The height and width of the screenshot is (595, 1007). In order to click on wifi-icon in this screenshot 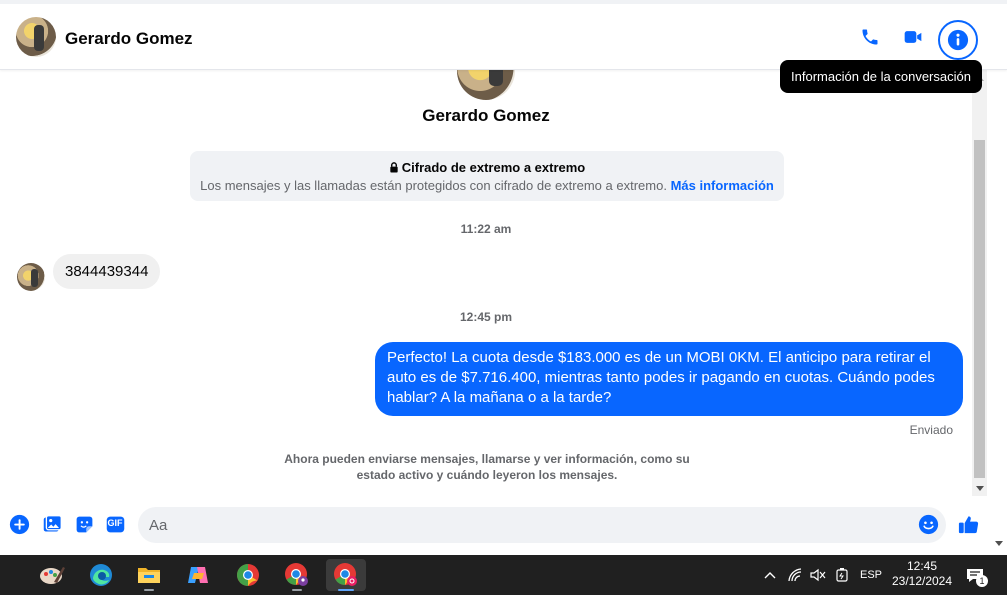, I will do `click(795, 575)`.